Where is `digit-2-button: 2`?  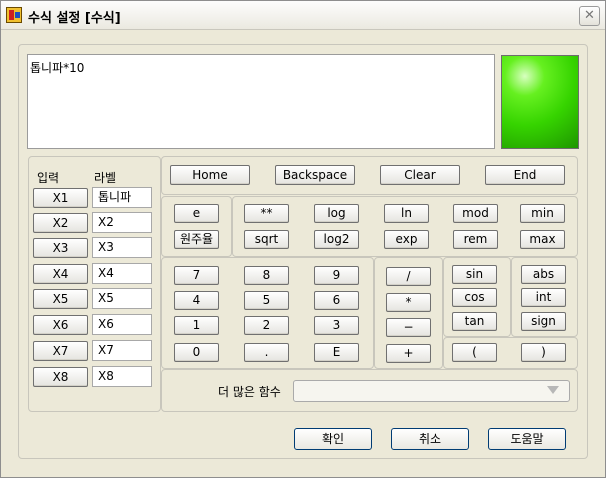 digit-2-button: 2 is located at coordinates (266, 325).